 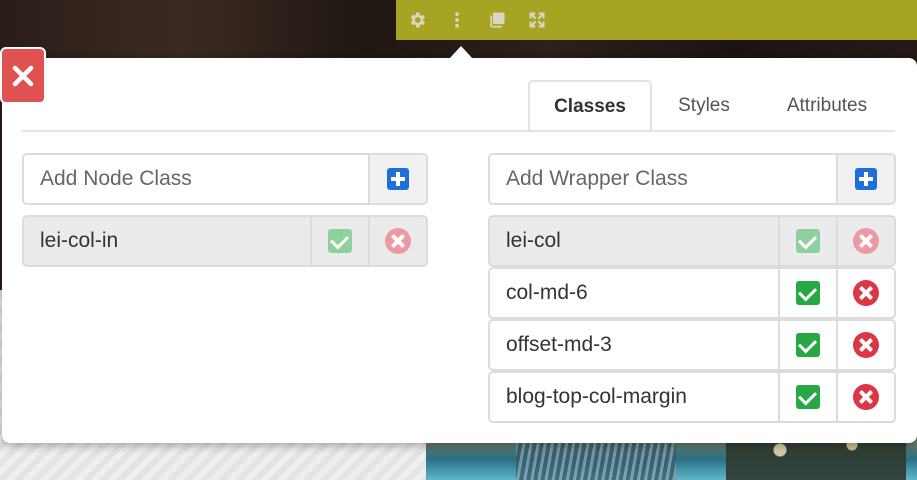 What do you see at coordinates (457, 20) in the screenshot?
I see `more-vertical-icon` at bounding box center [457, 20].